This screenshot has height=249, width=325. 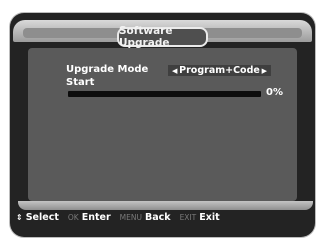 I want to click on progress-bar, so click(x=164, y=94).